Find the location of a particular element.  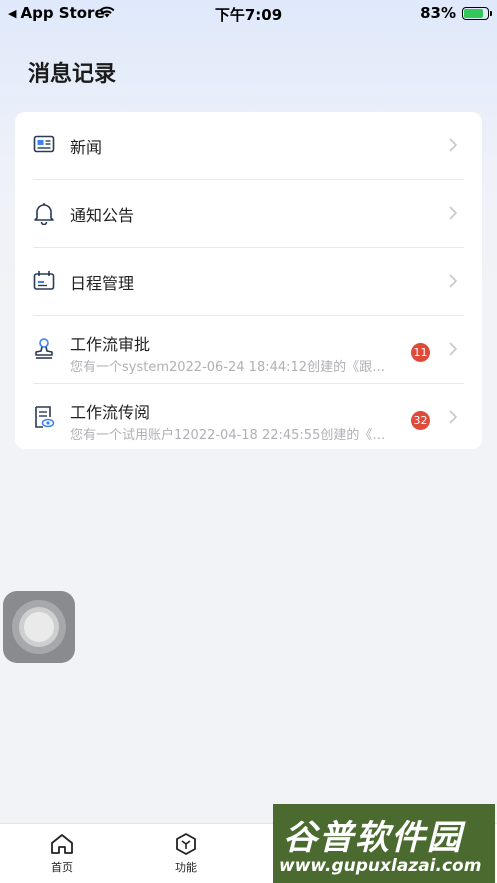

list-item-title: 工作流审批 is located at coordinates (110, 344).